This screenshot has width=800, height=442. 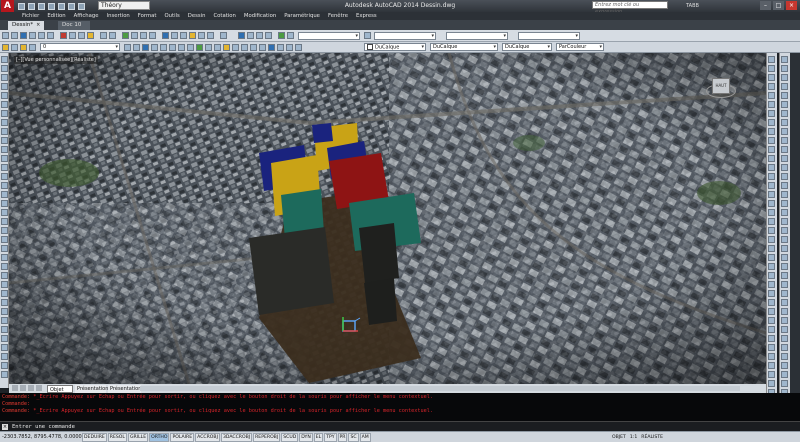 I want to click on last-layout-icon, so click(x=39, y=388).